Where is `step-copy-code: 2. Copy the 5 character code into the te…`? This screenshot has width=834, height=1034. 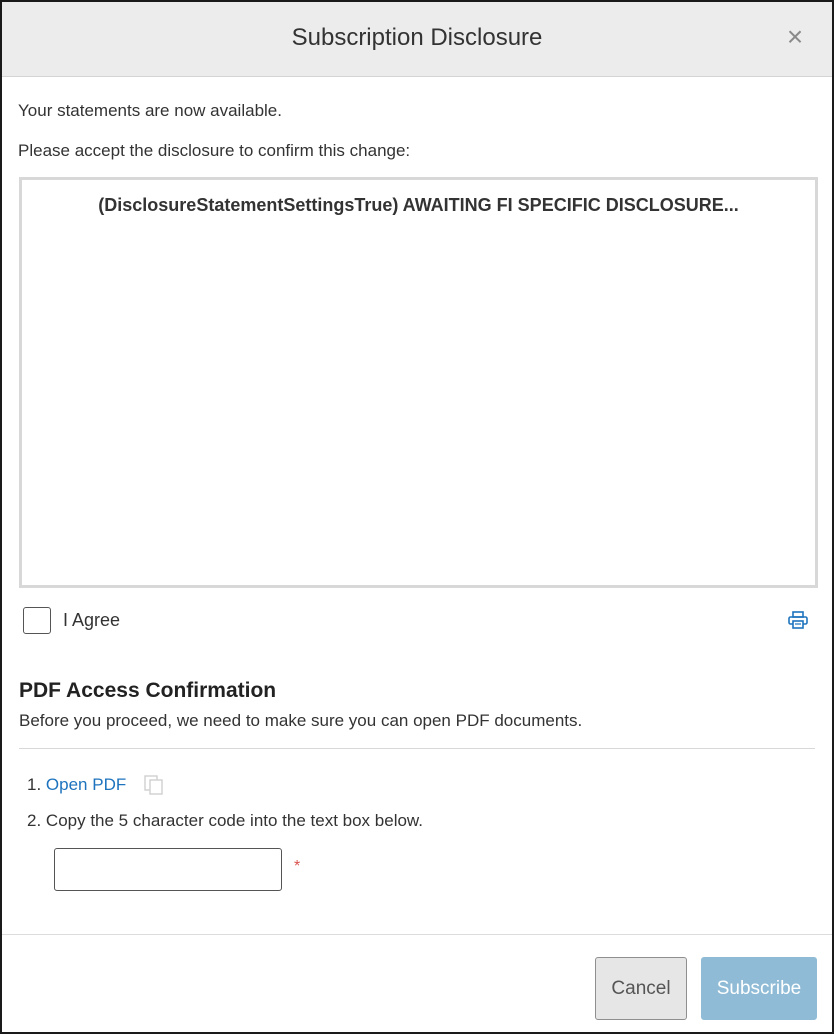
step-copy-code: 2. Copy the 5 character code into the te… is located at coordinates (225, 821).